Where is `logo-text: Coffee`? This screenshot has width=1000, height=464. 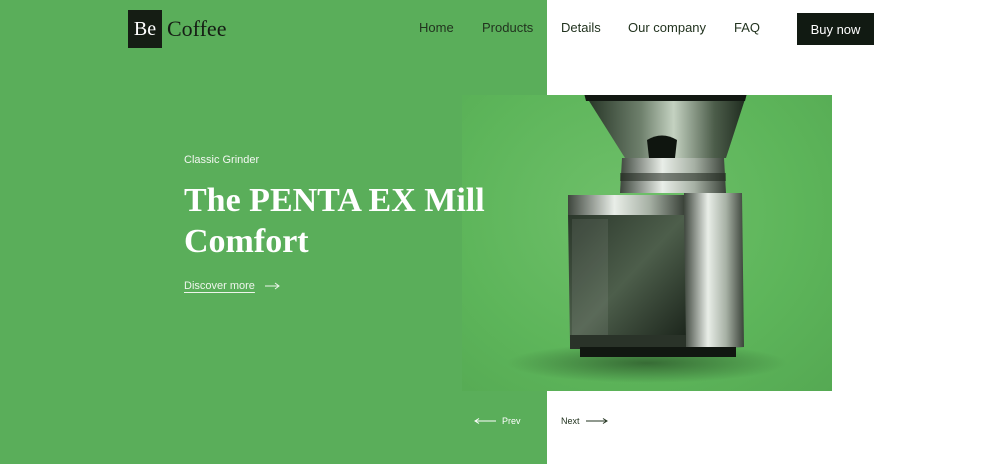
logo-text: Coffee is located at coordinates (197, 28).